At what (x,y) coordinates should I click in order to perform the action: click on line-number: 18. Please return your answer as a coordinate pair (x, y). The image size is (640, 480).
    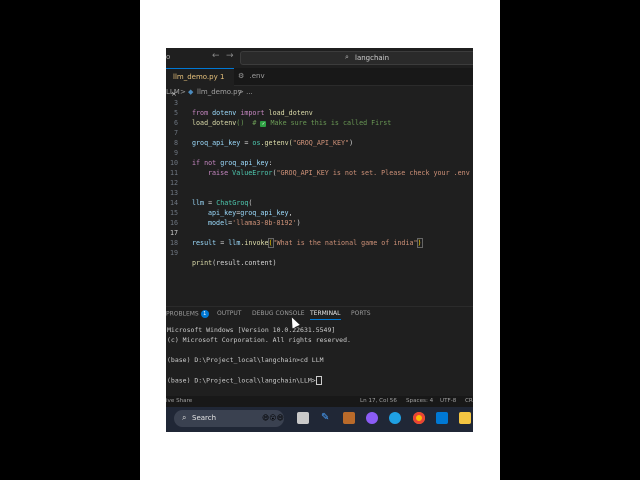
    Looking at the image, I should click on (173, 243).